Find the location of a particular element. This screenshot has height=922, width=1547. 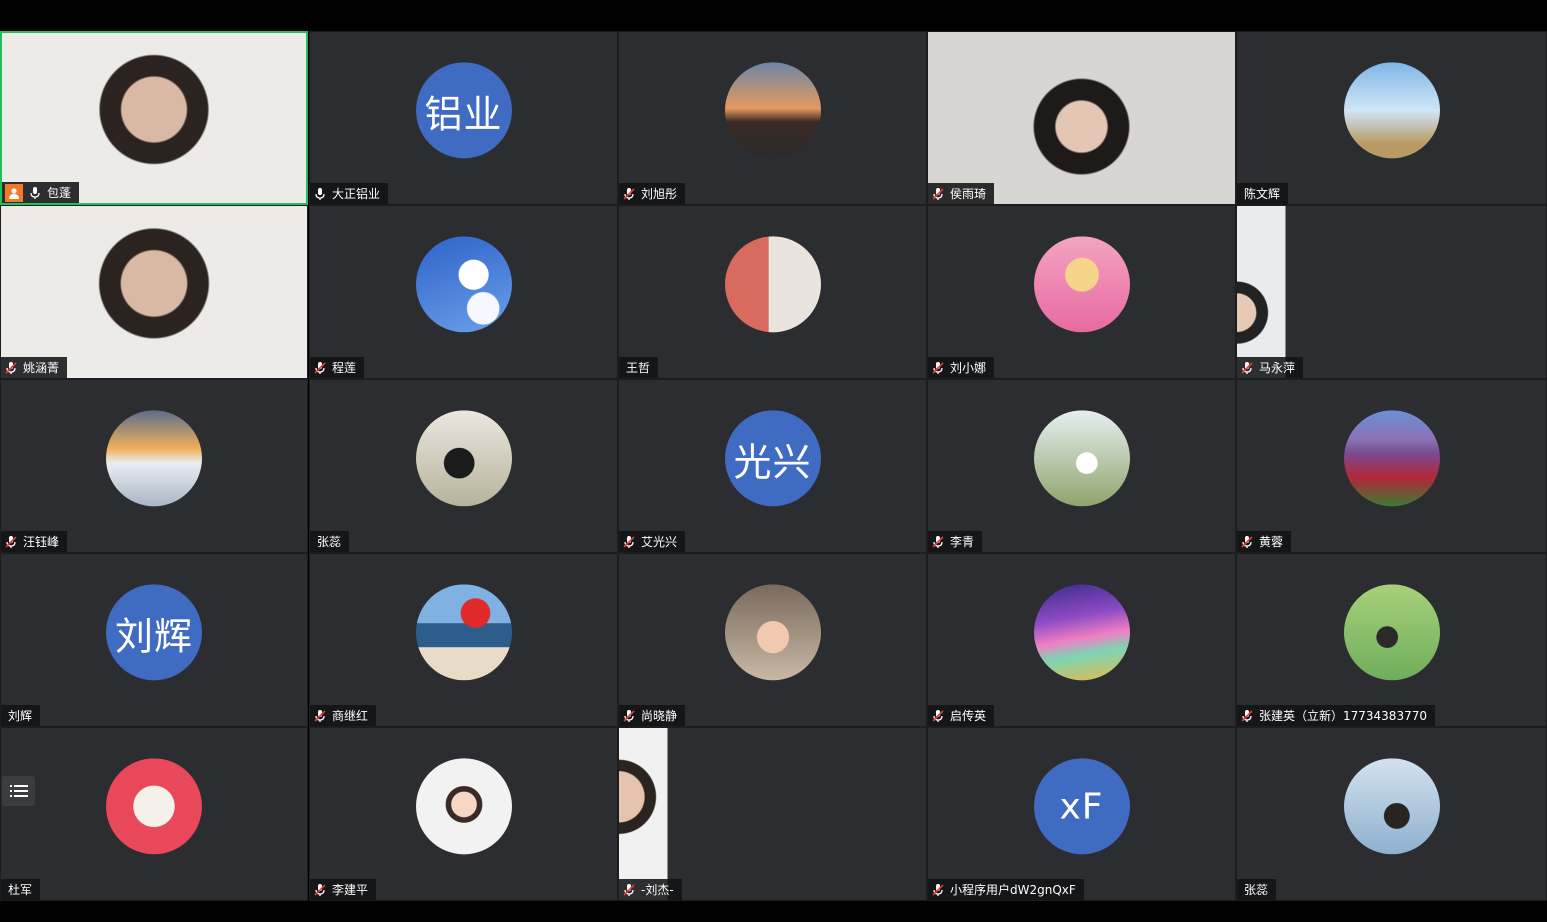

participant-nametag: 启传英 is located at coordinates (961, 715).